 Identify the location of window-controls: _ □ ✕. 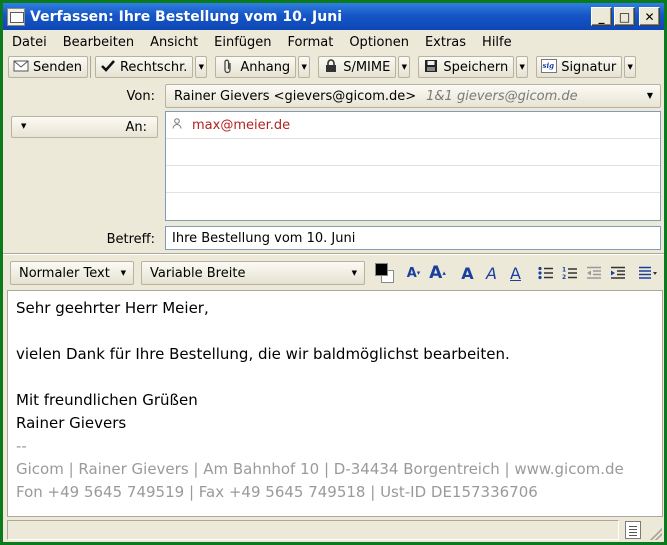
(625, 16).